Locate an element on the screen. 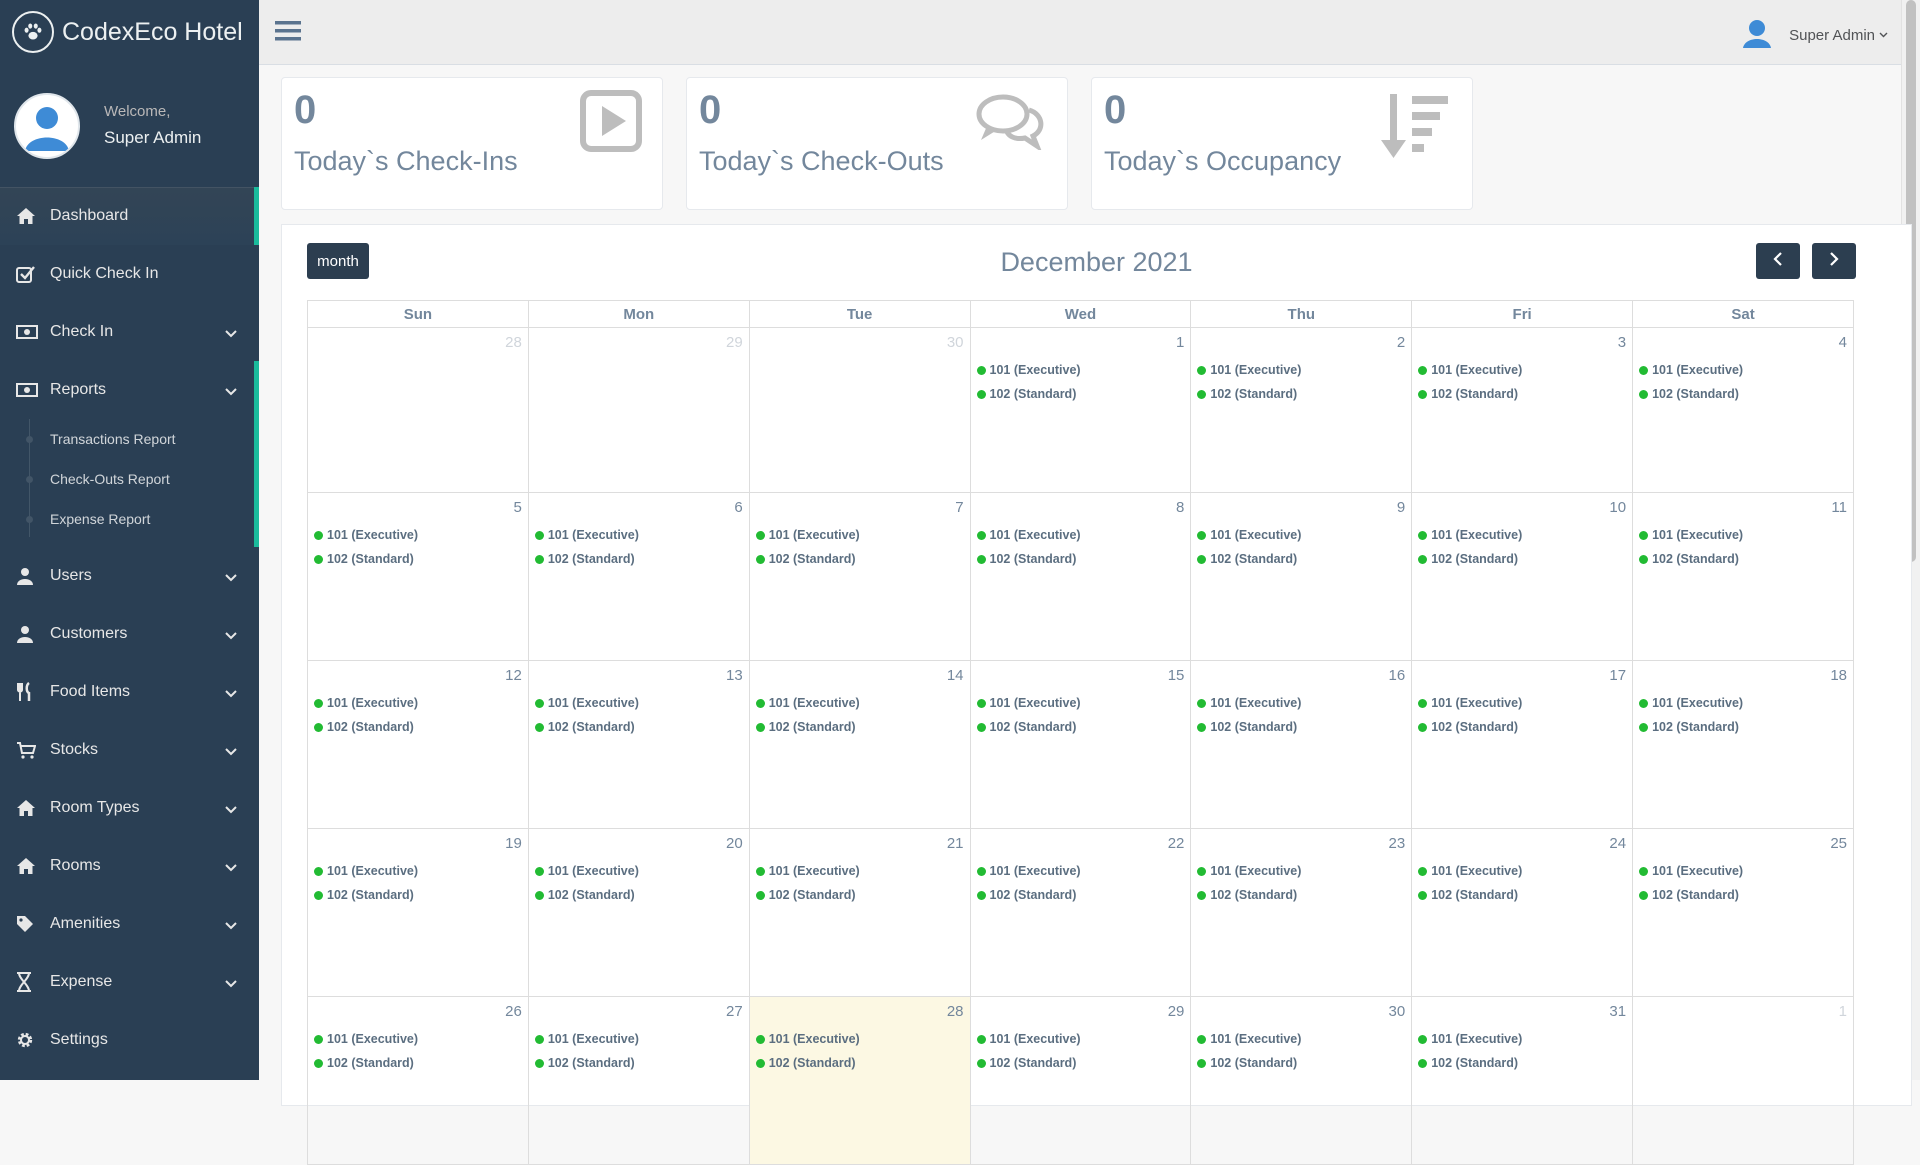  calendar-day-cell: 24 101 (Executive) 102 (Standard) is located at coordinates (1522, 912).